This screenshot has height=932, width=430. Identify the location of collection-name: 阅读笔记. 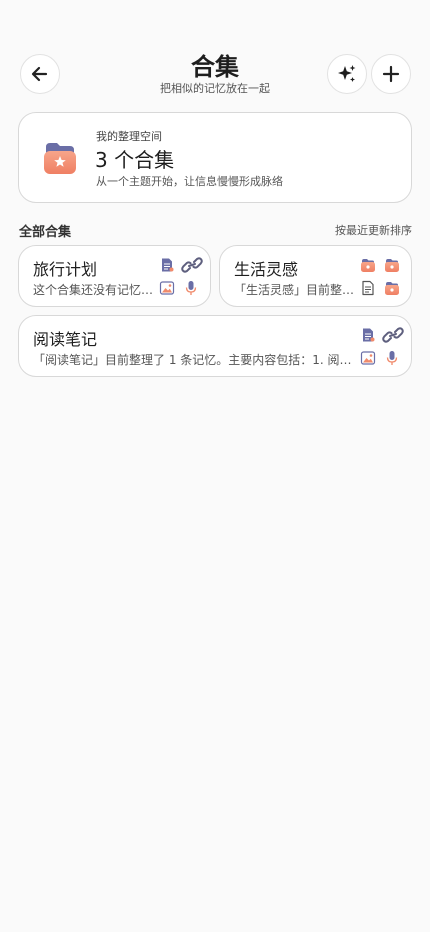
(65, 339).